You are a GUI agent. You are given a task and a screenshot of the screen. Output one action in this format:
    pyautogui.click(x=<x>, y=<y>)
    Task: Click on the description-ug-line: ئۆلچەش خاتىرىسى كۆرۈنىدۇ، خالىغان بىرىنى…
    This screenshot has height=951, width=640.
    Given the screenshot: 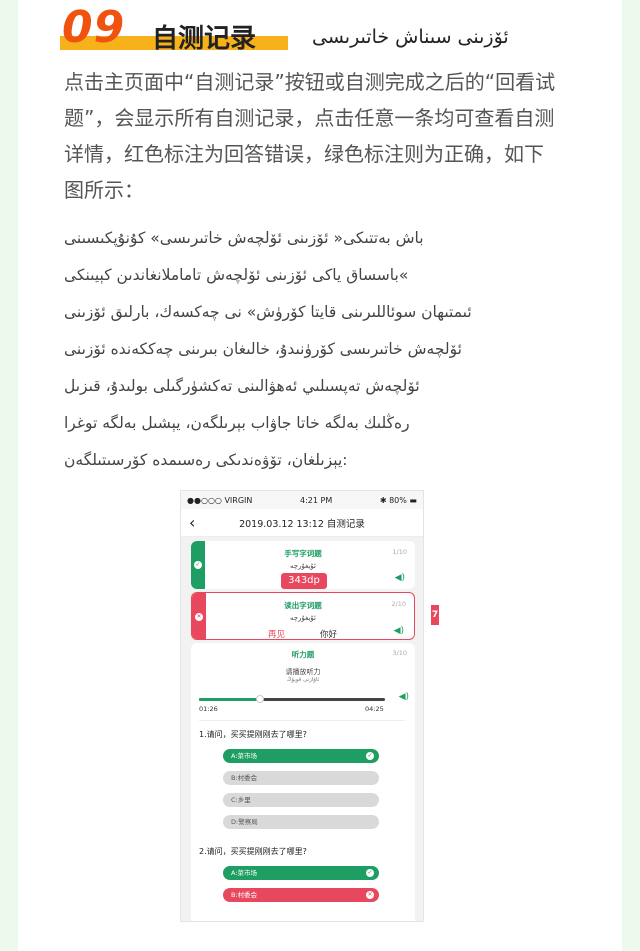 What is the action you would take?
    pyautogui.click(x=263, y=349)
    